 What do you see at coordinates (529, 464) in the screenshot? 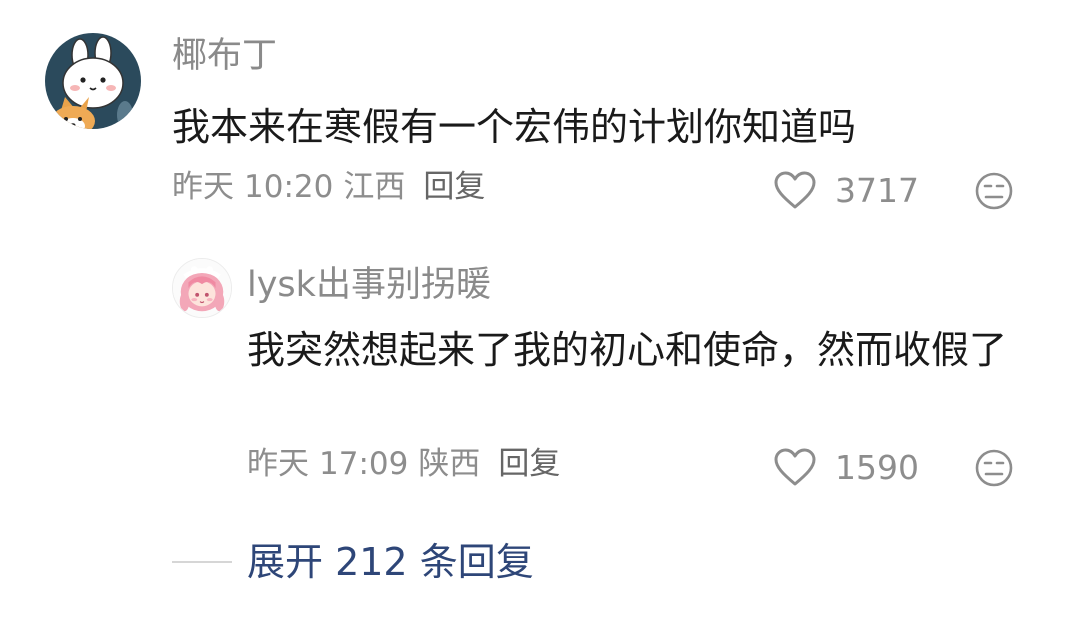
I see `reply-reply-button: 回复` at bounding box center [529, 464].